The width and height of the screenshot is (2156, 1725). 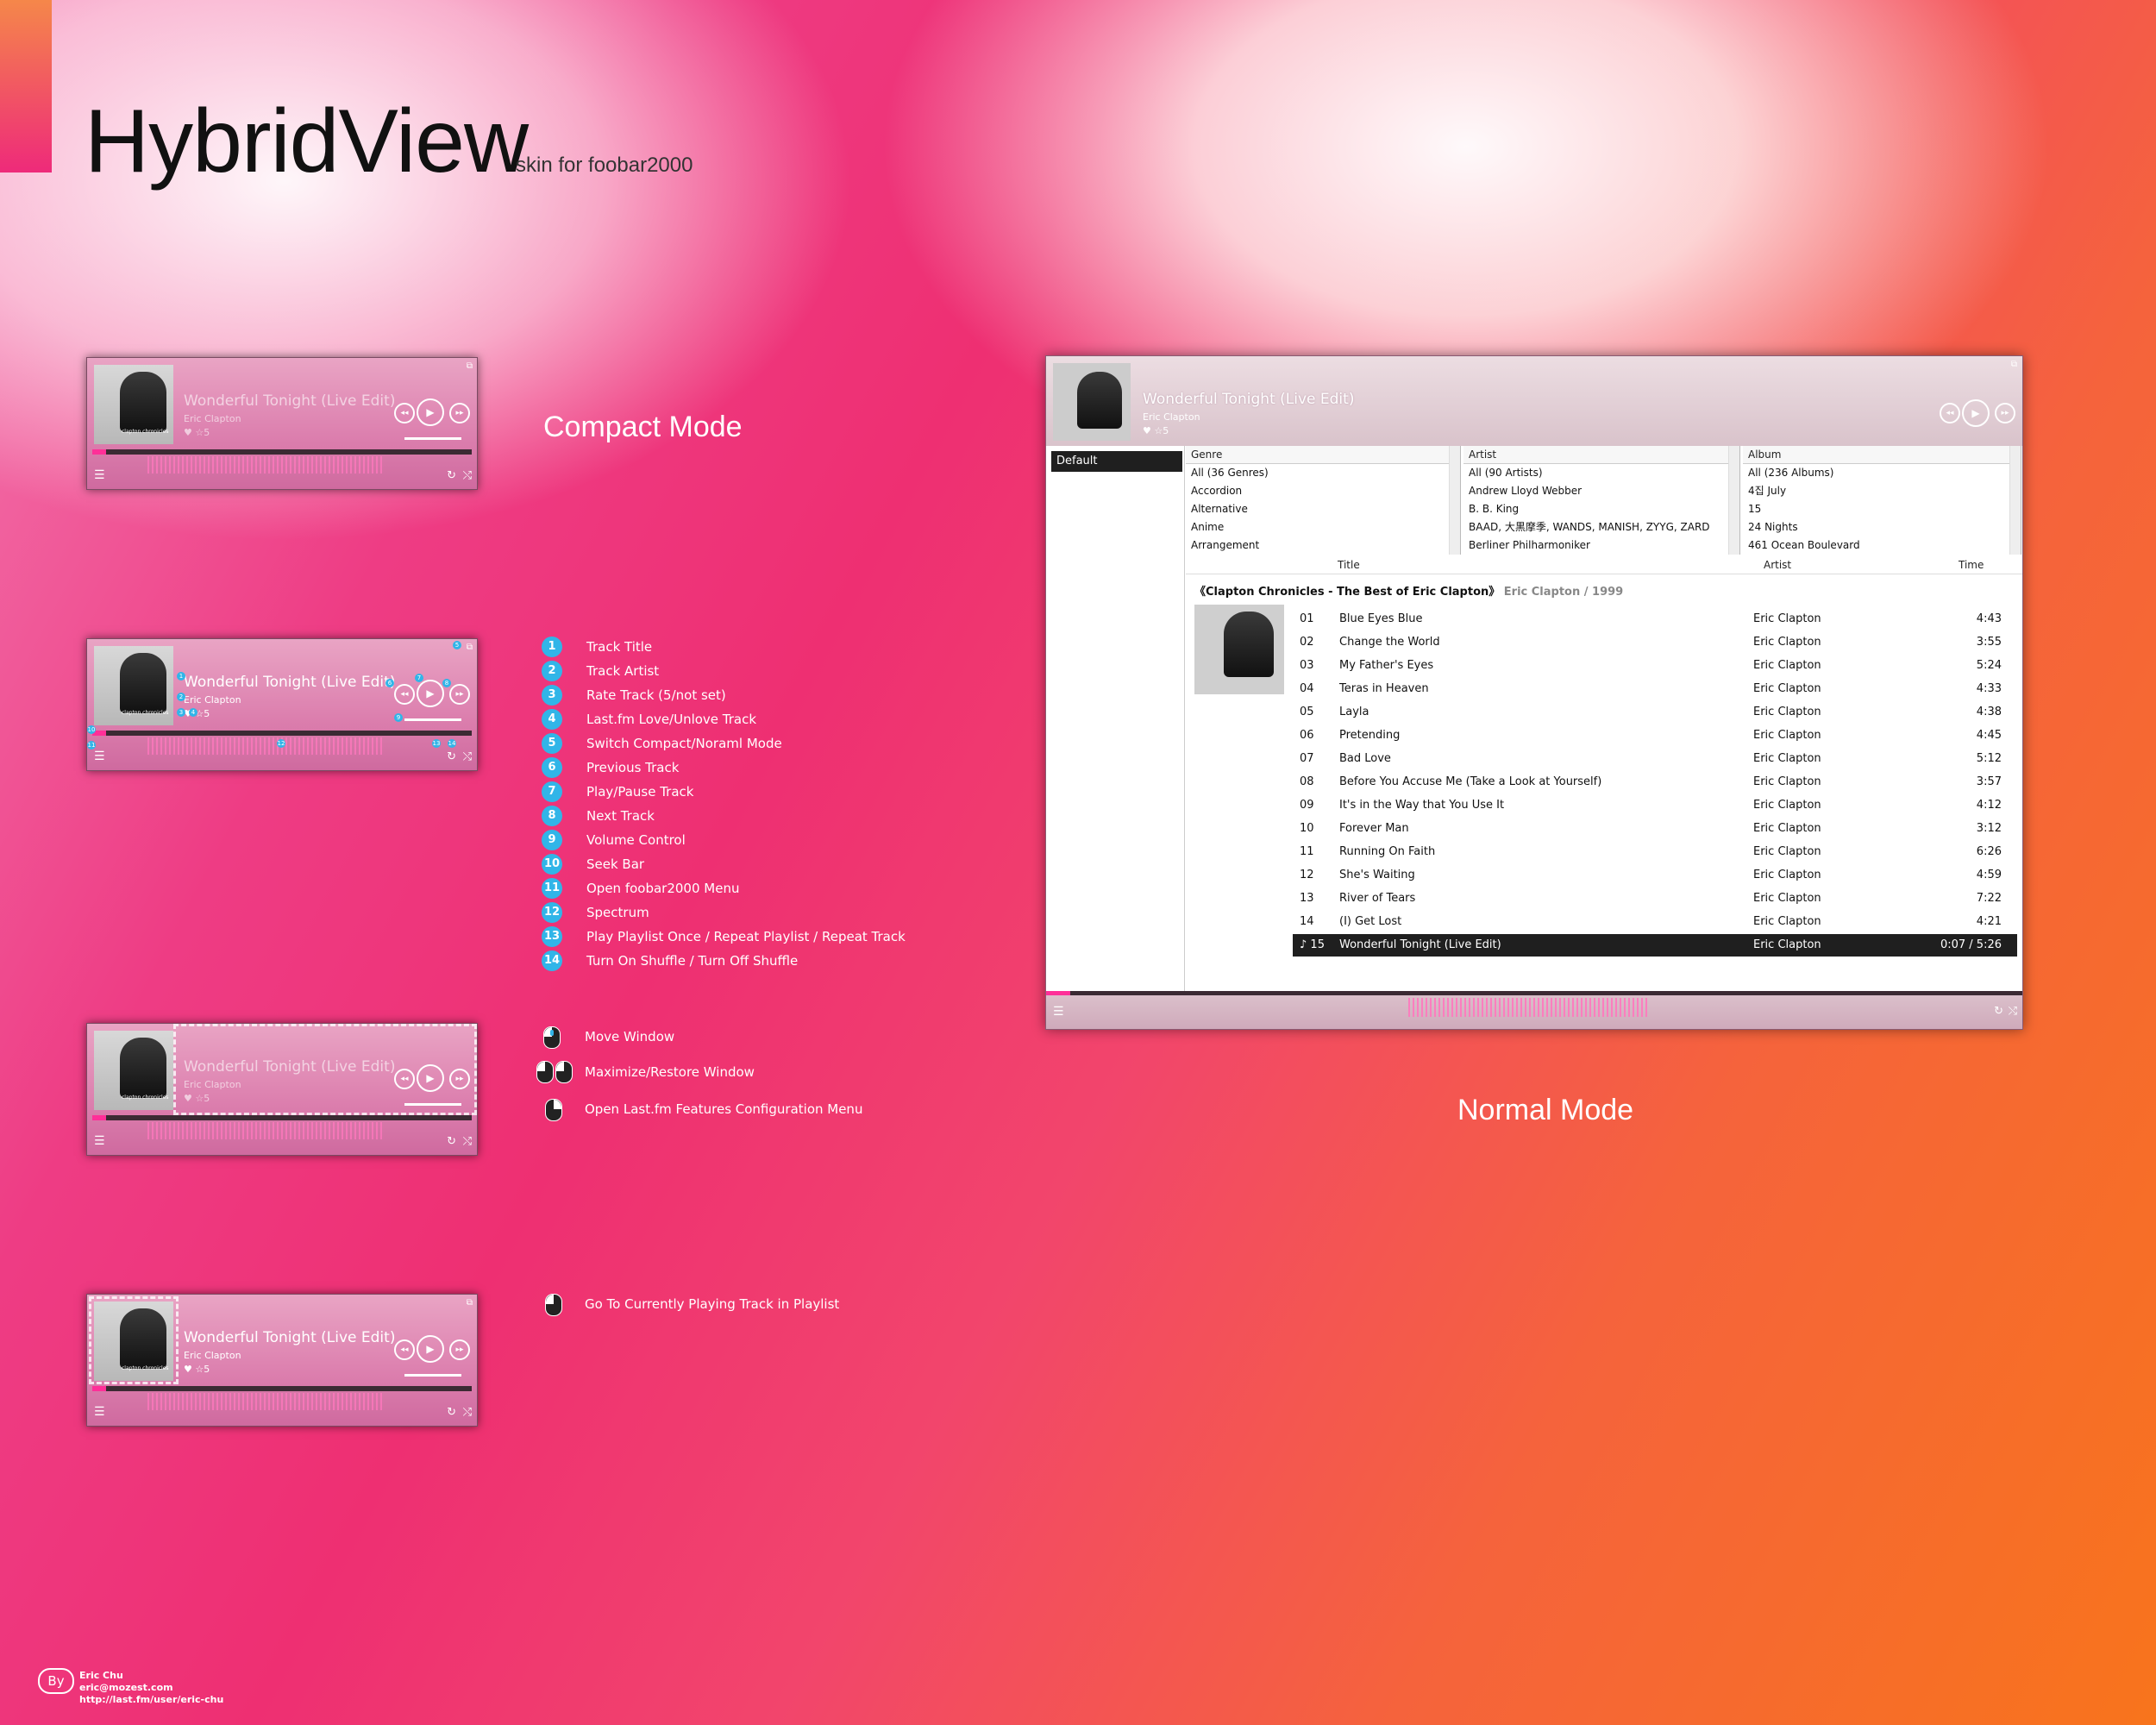 What do you see at coordinates (1655, 666) in the screenshot?
I see `track-row: 03 My Father's Eyes Eric Clapton 5:24` at bounding box center [1655, 666].